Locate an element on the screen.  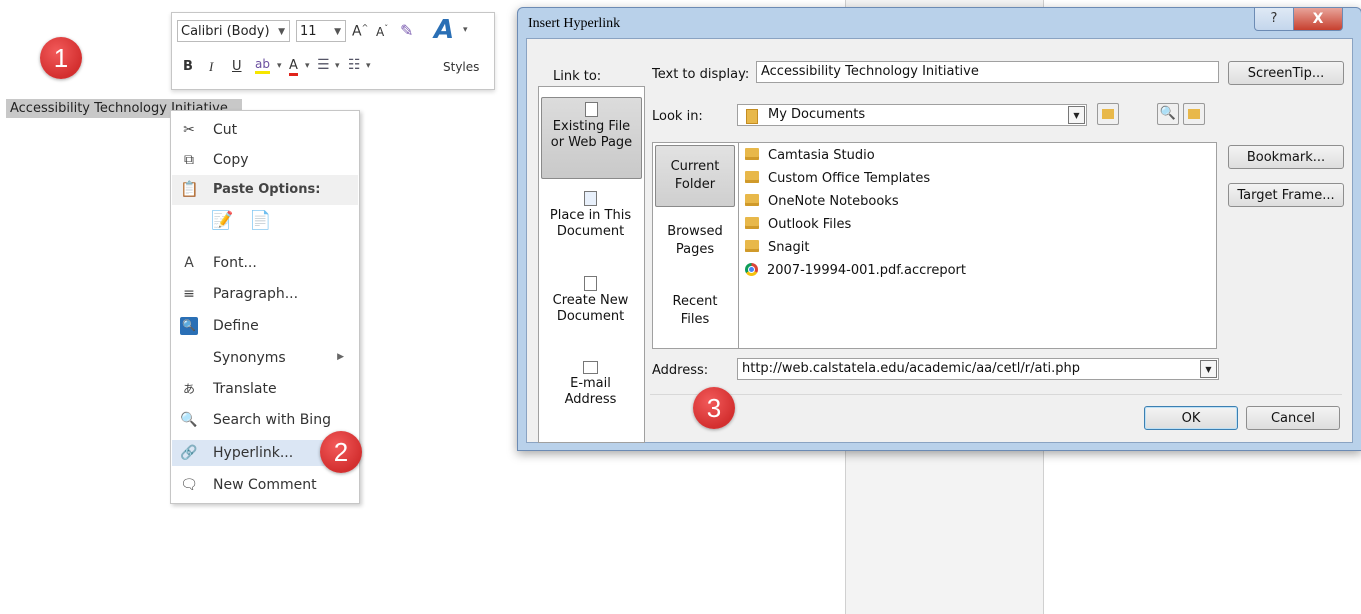
menu-item-synonyms: Synonyms ▶ is located at coordinates (265, 358).